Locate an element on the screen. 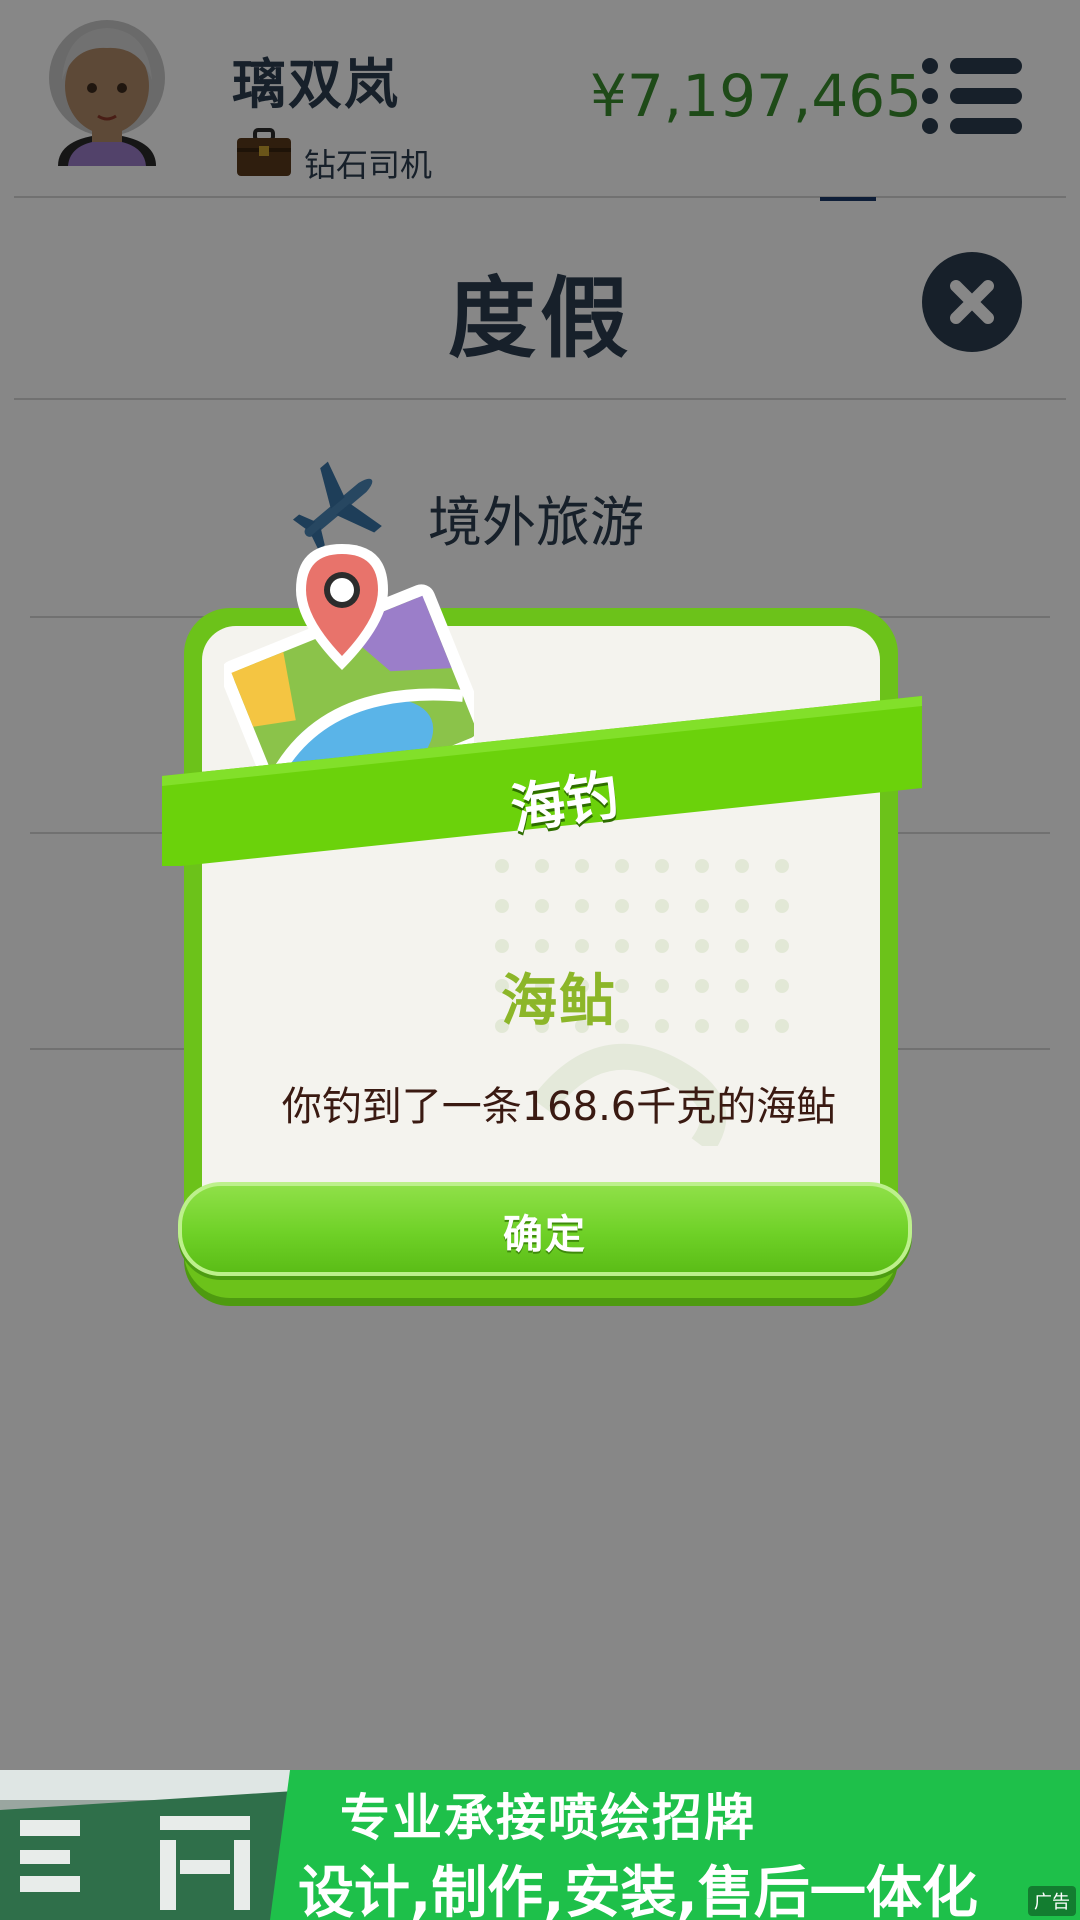  confirm-button-label: 确定 is located at coordinates (545, 1235).